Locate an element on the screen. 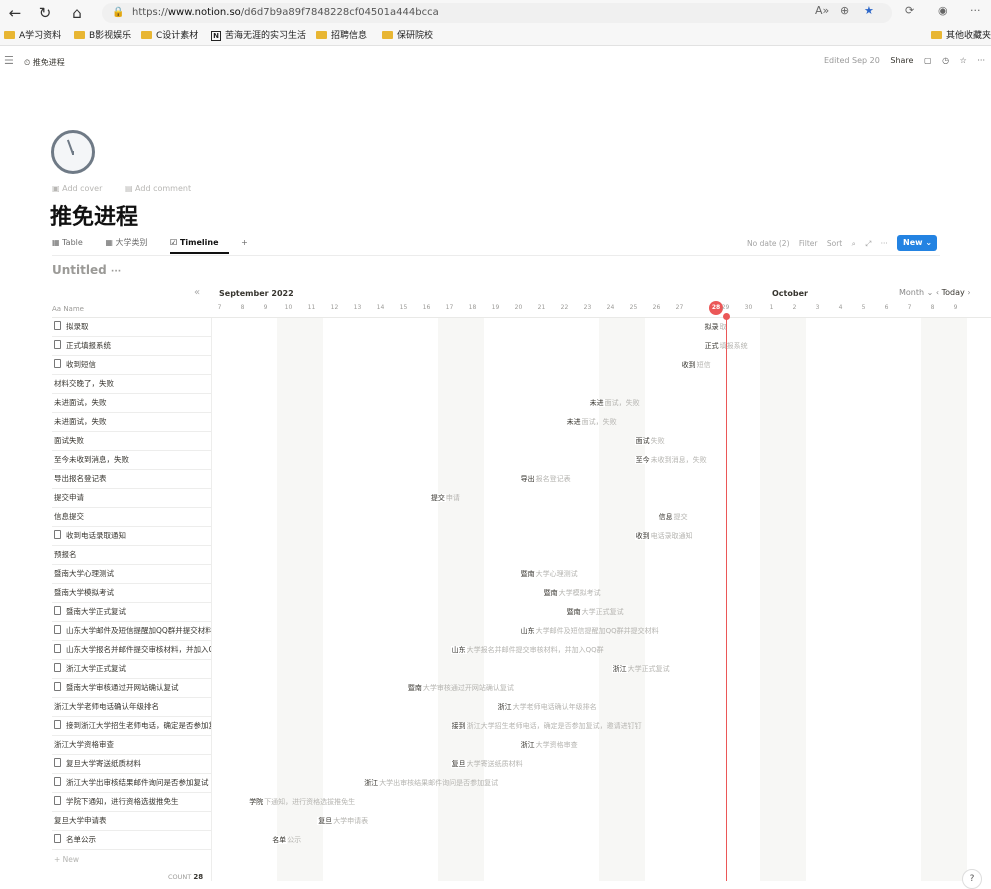 This screenshot has width=991, height=889. bookmark-folder: 招聘信息 is located at coordinates (341, 36).